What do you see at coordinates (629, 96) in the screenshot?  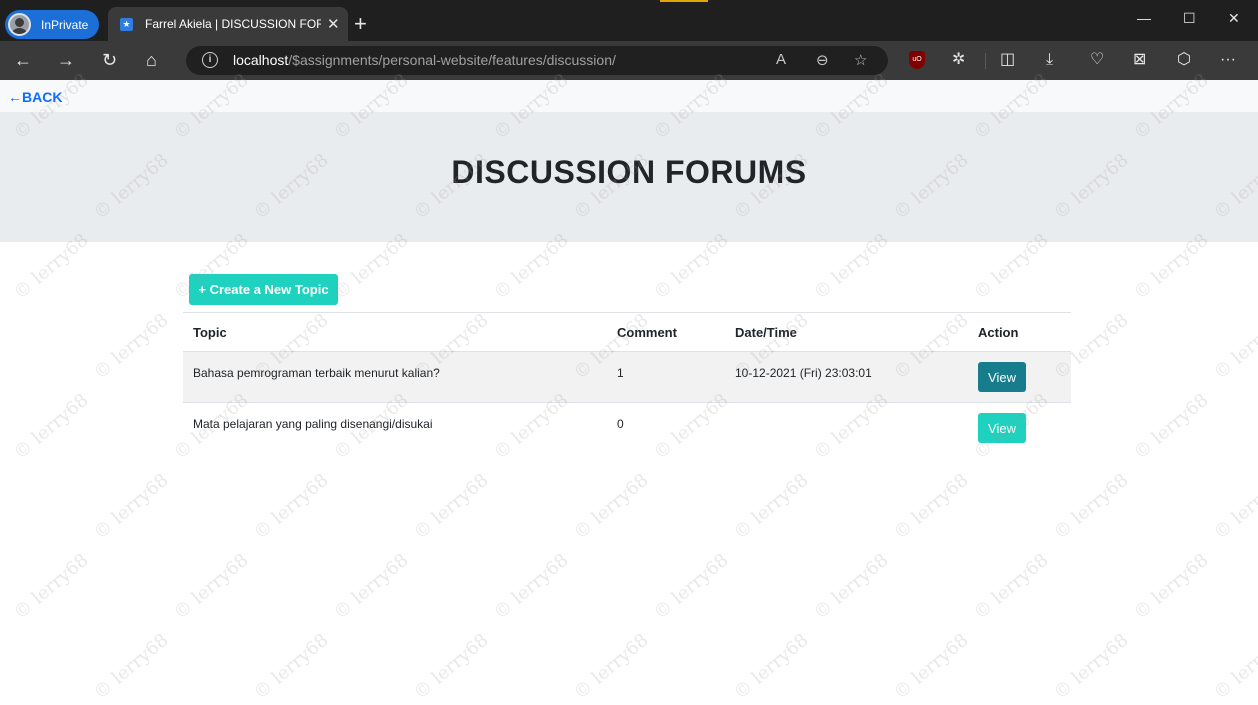 I see `back-bar: ←BACK` at bounding box center [629, 96].